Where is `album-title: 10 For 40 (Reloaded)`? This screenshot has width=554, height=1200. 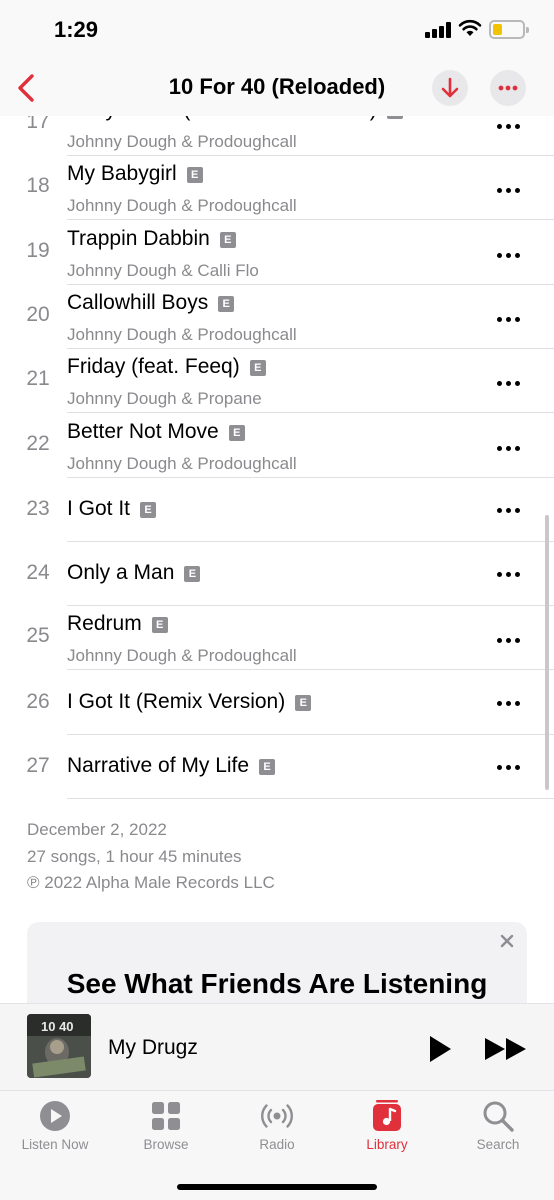
album-title: 10 For 40 (Reloaded) is located at coordinates (277, 86).